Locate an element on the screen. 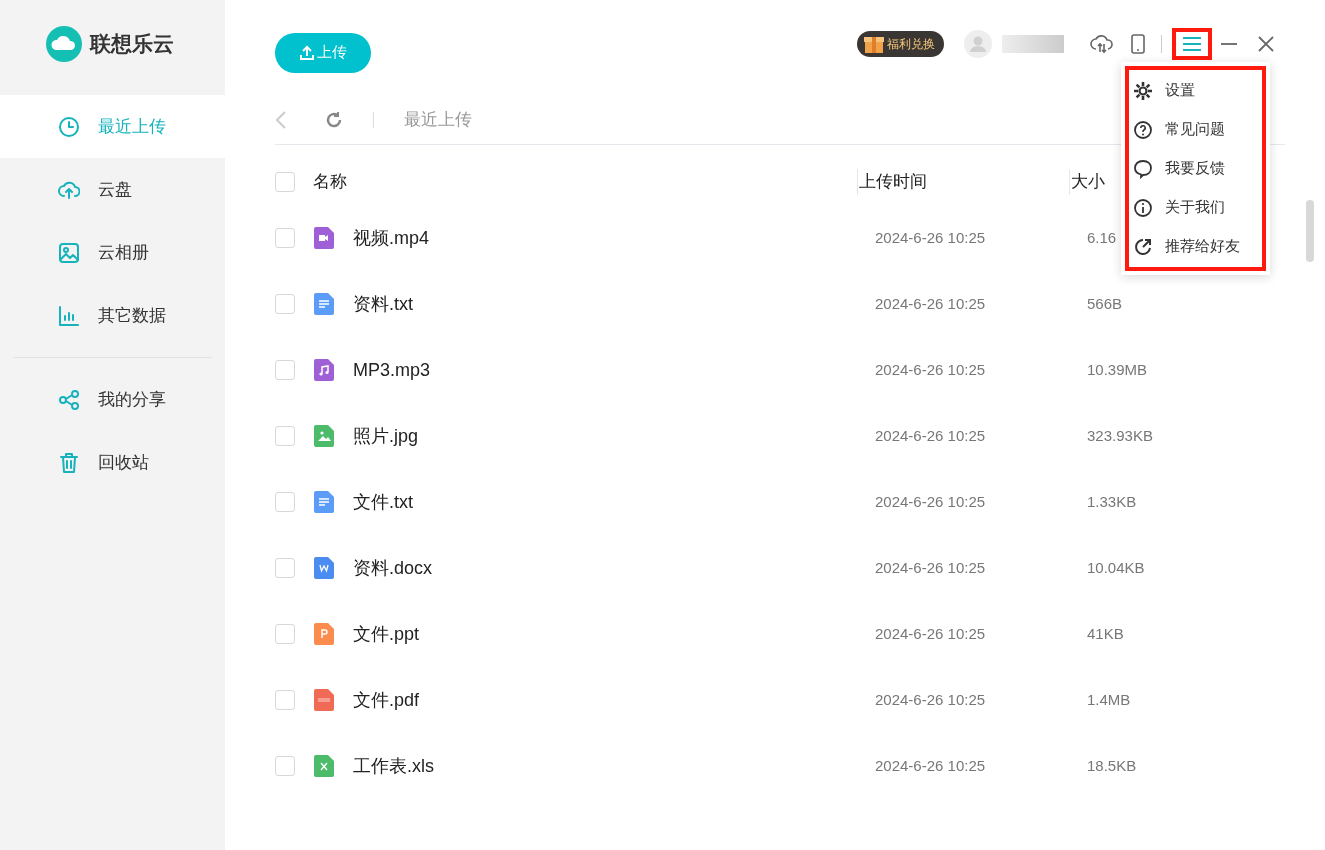  cloud-transfer-icon is located at coordinates (1102, 43).